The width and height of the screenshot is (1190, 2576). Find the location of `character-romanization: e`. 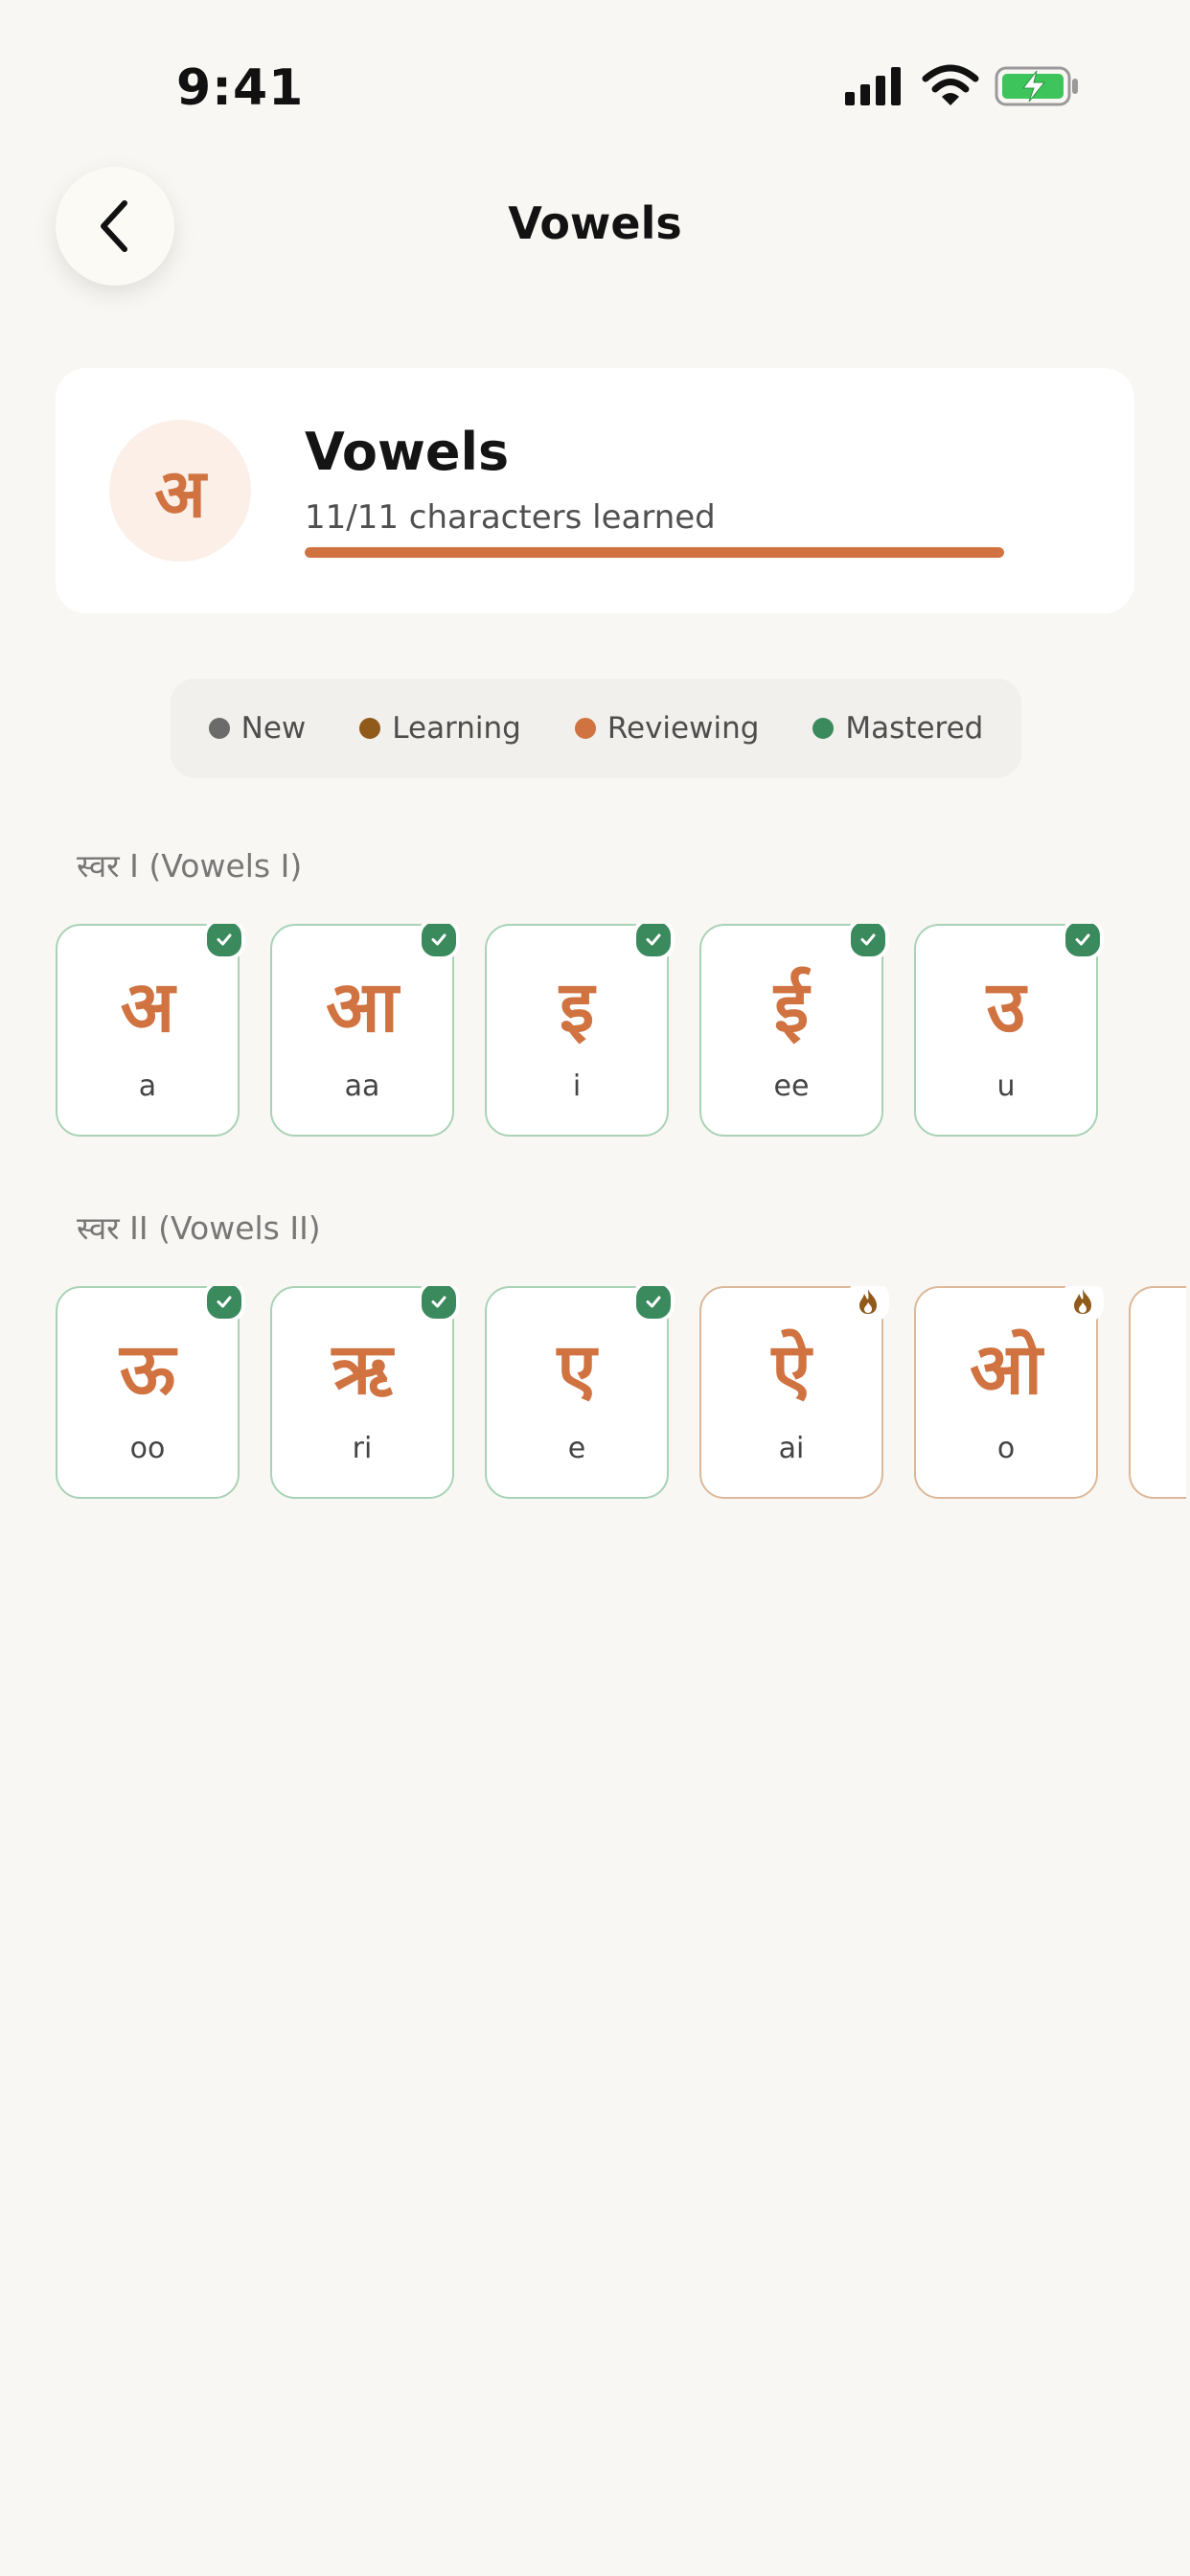

character-romanization: e is located at coordinates (576, 1448).